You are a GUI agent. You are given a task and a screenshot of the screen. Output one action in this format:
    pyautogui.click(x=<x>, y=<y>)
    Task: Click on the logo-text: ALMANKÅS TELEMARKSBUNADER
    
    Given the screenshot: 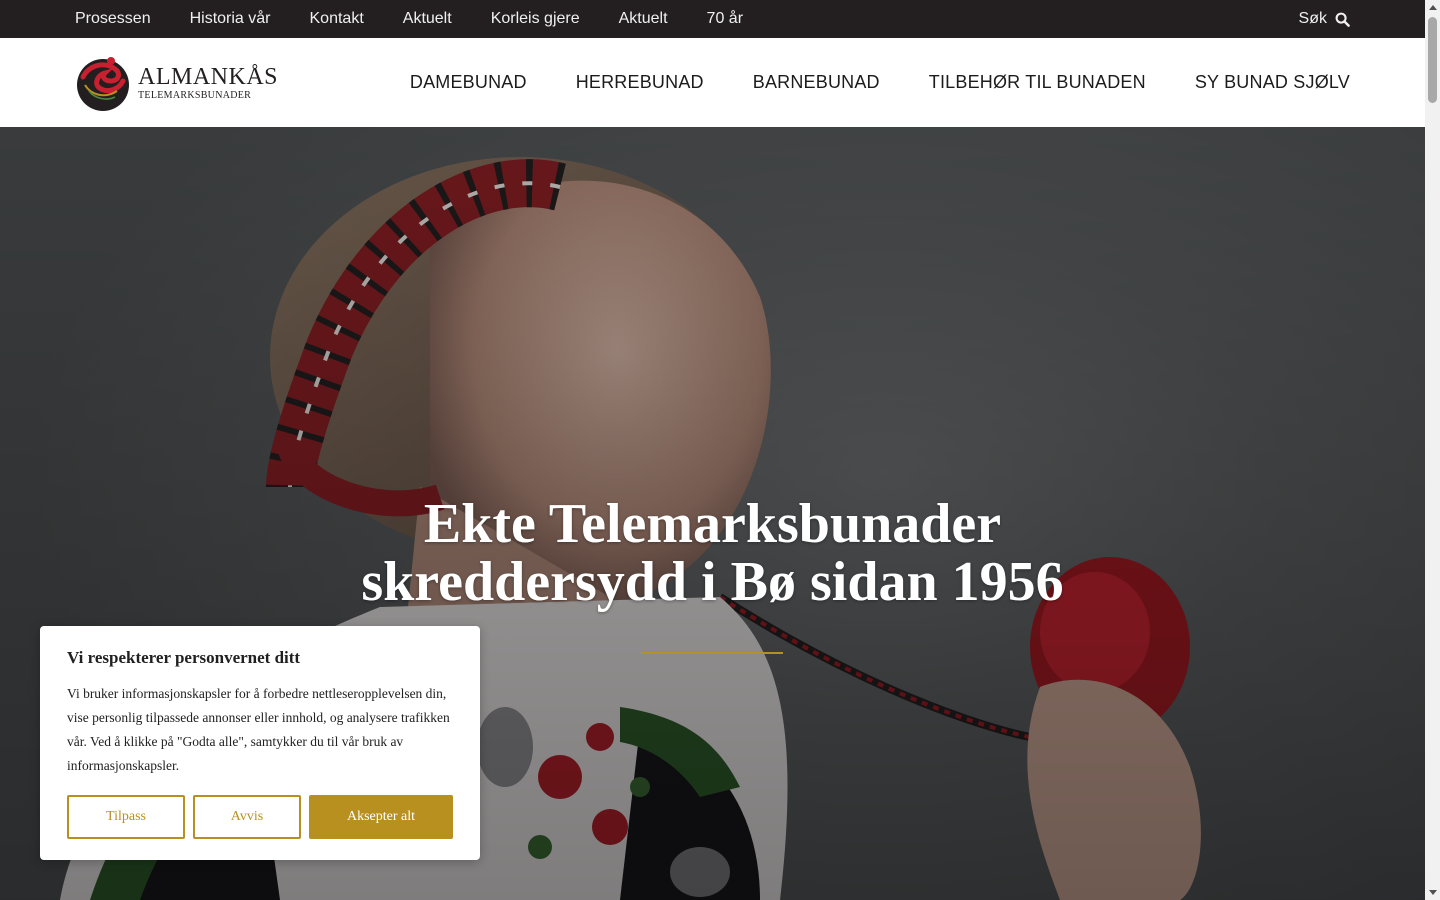 What is the action you would take?
    pyautogui.click(x=208, y=83)
    